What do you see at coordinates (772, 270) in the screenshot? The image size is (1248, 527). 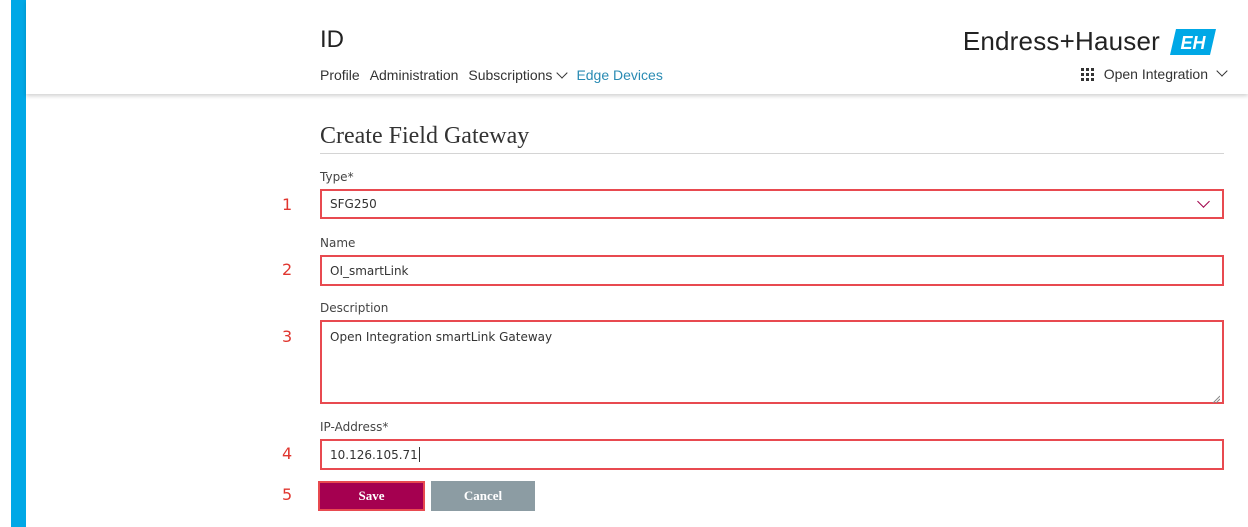 I see `name-input: OI_smartLink` at bounding box center [772, 270].